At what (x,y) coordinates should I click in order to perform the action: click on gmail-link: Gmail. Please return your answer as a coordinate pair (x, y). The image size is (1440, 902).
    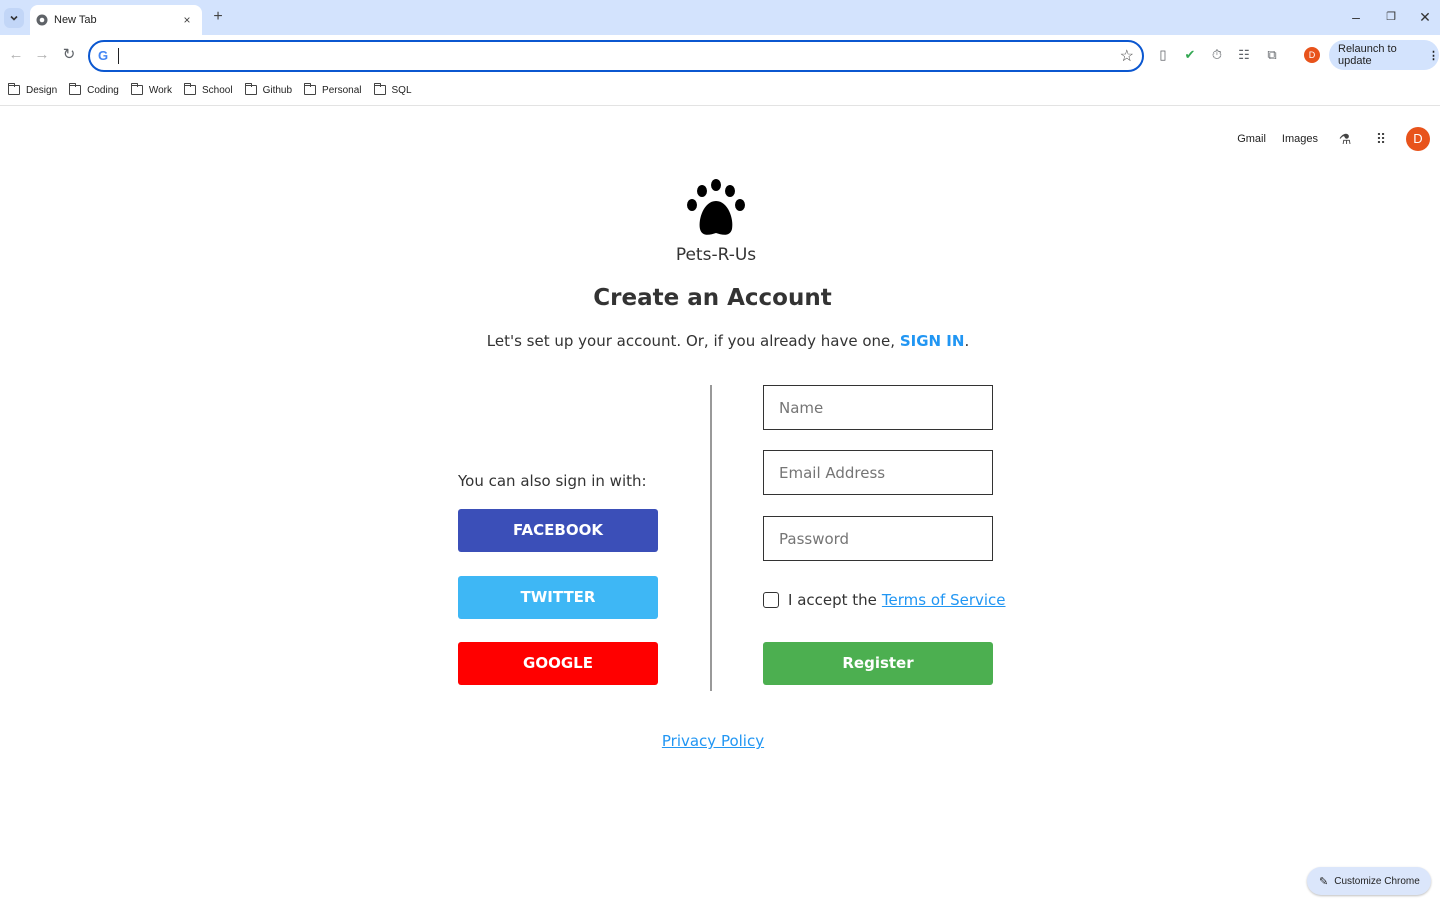
    Looking at the image, I should click on (1251, 139).